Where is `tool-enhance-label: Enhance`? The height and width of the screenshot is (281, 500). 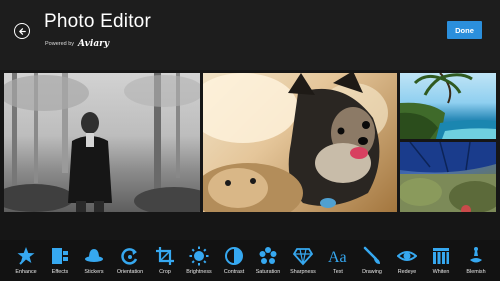 tool-enhance-label: Enhance is located at coordinates (26, 272).